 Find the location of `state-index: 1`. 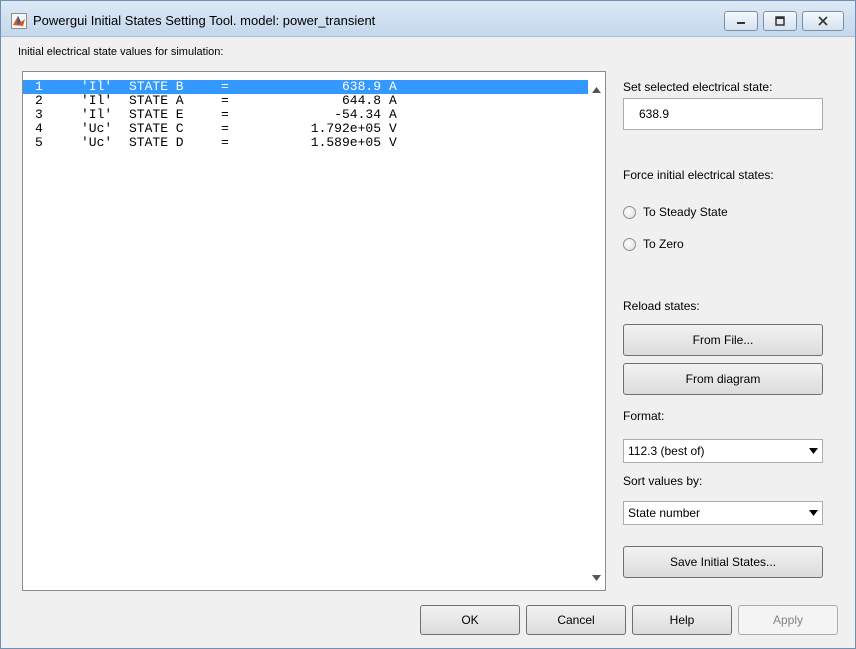

state-index: 1 is located at coordinates (39, 86).